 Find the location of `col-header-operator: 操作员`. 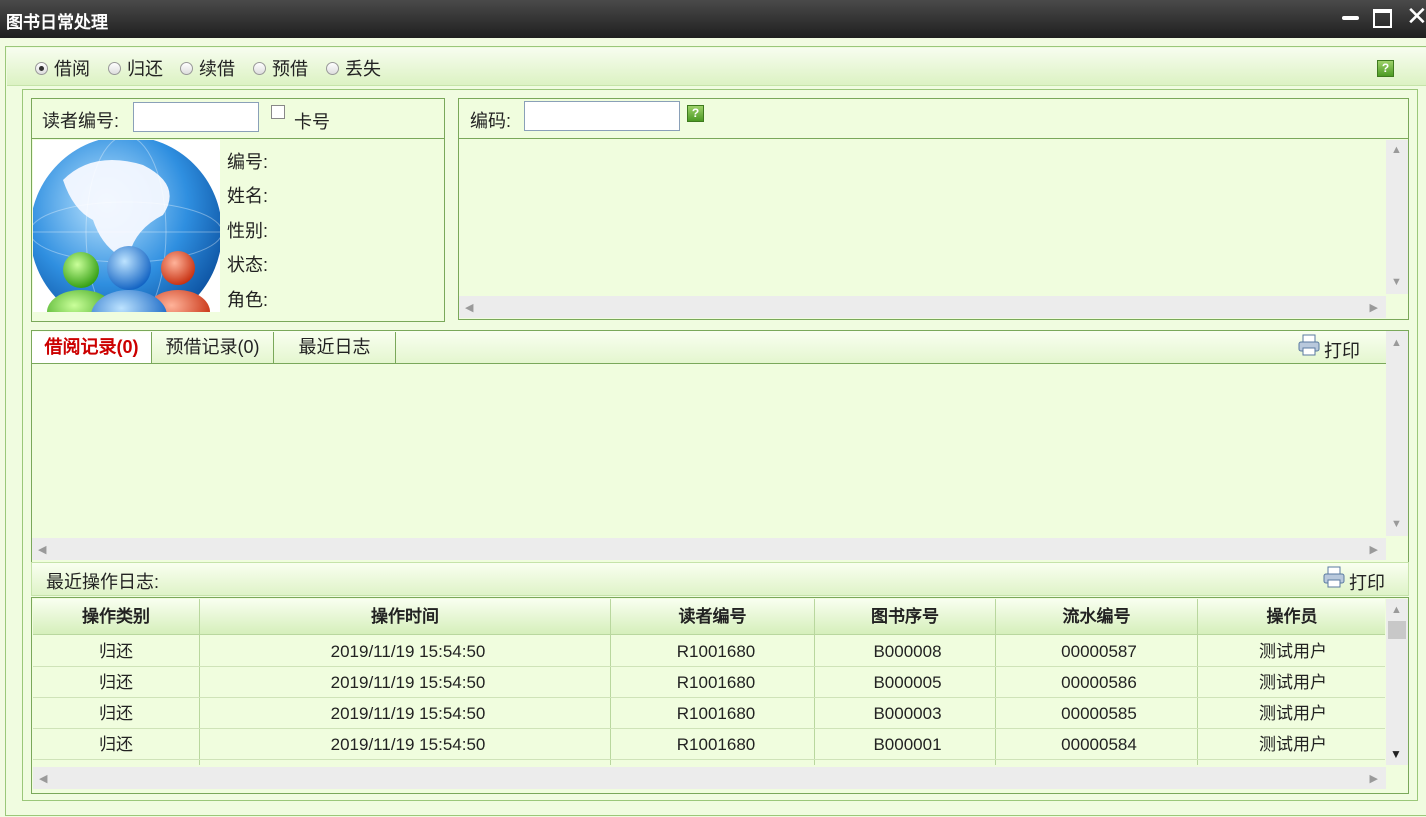

col-header-operator: 操作员 is located at coordinates (1292, 617).